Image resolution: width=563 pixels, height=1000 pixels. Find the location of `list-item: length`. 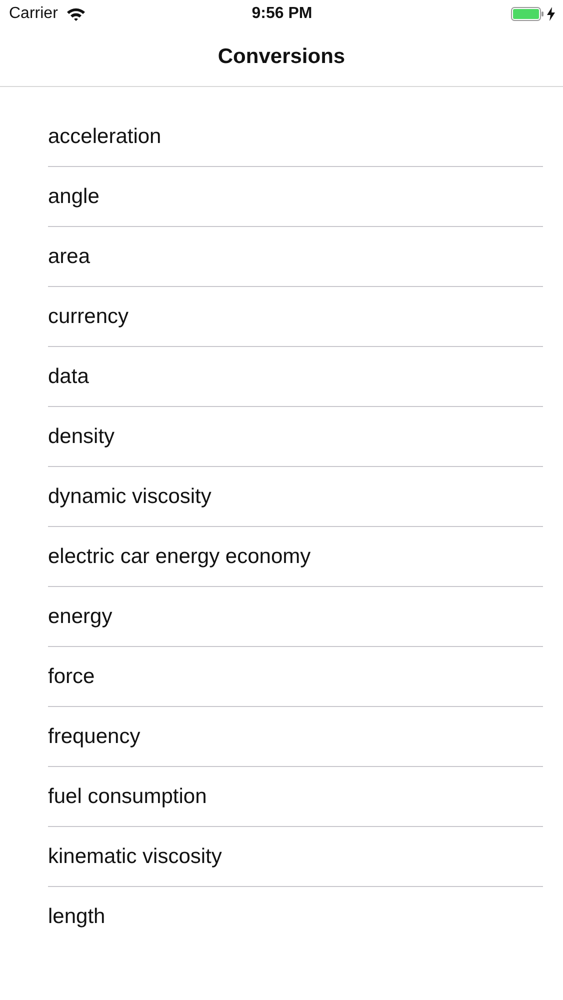

list-item: length is located at coordinates (295, 916).